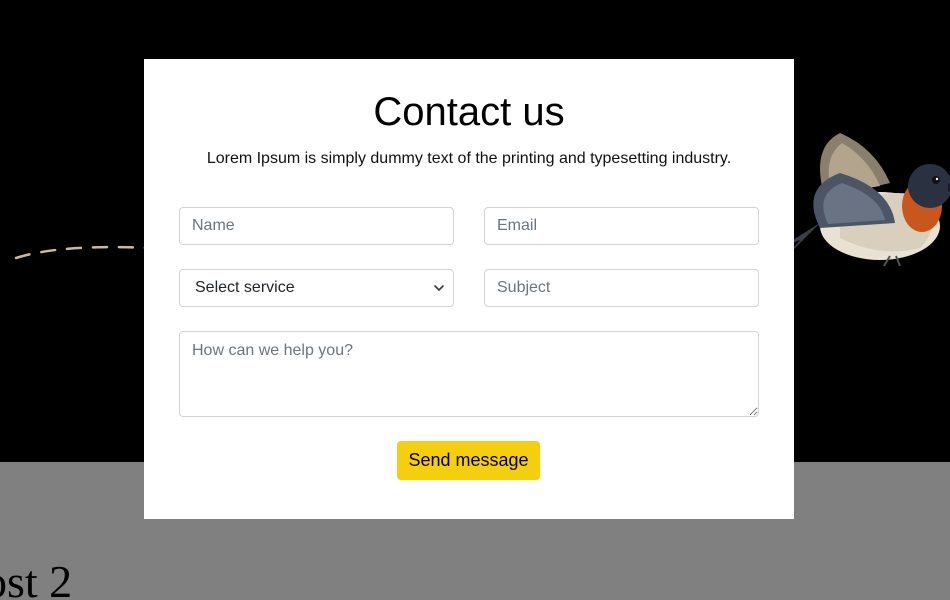  I want to click on send-message-button: Send message, so click(468, 460).